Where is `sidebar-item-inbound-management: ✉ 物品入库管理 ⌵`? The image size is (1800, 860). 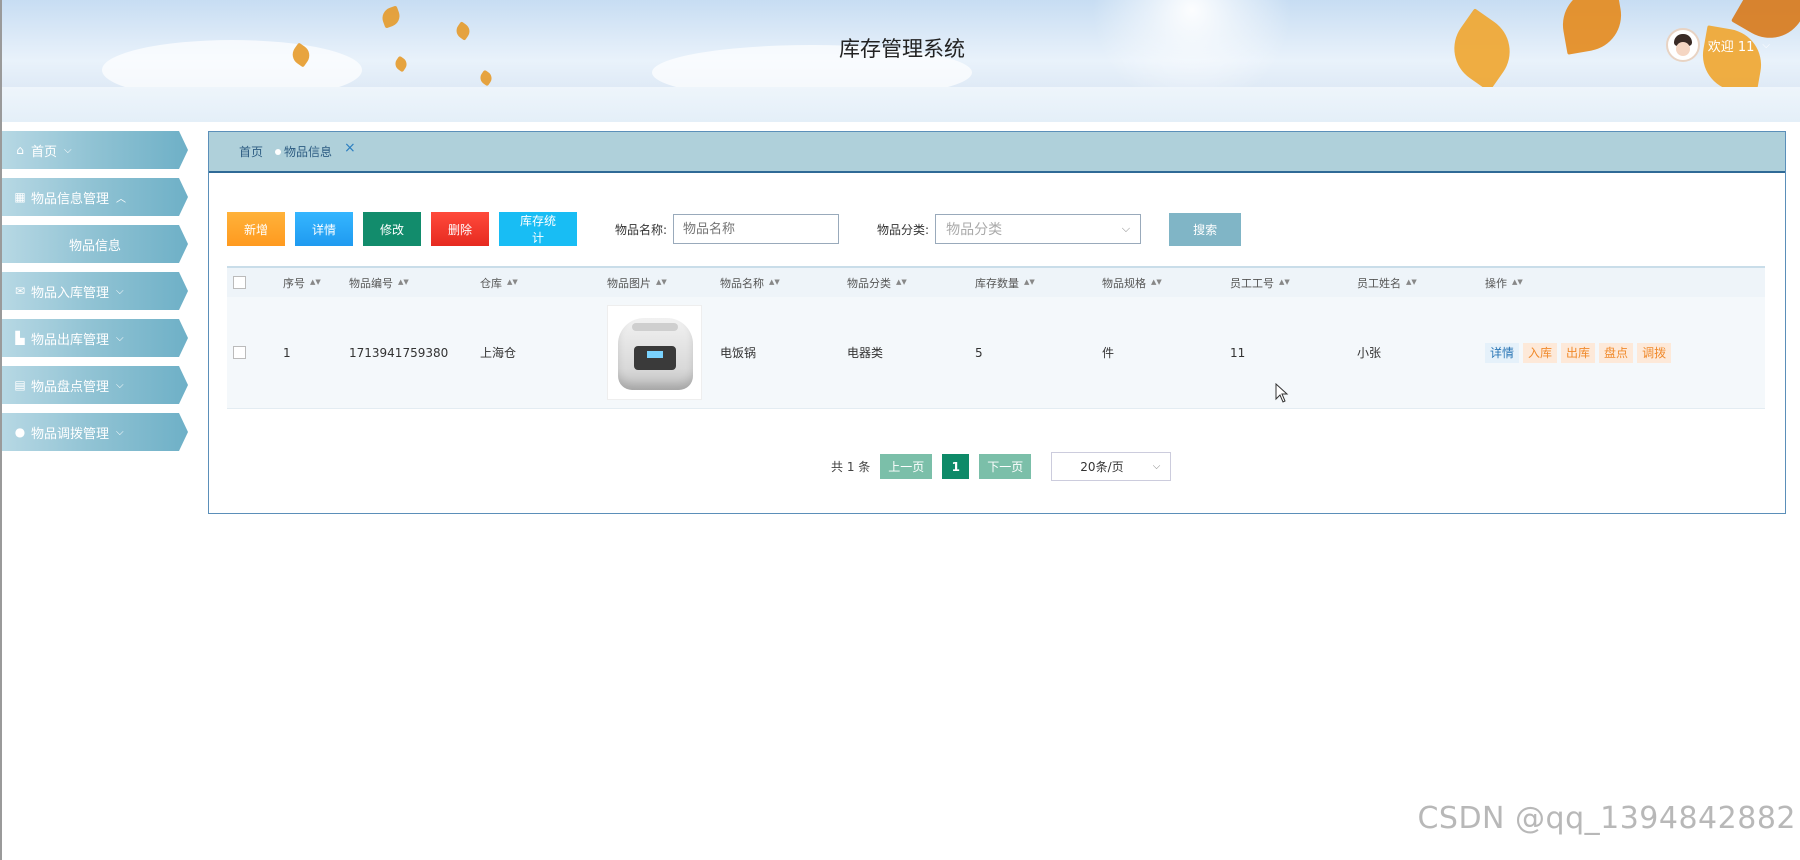 sidebar-item-inbound-management: ✉ 物品入库管理 ⌵ is located at coordinates (95, 291).